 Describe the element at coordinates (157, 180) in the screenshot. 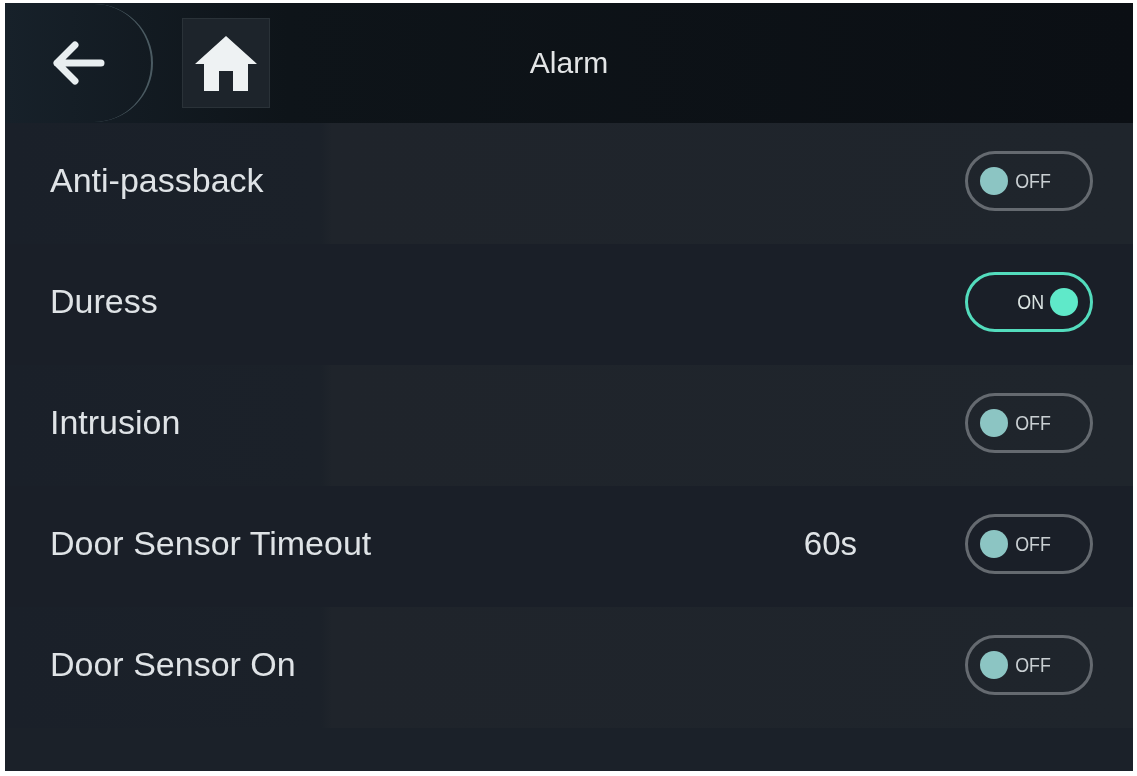

I see `setting-label: Anti-passback` at that location.